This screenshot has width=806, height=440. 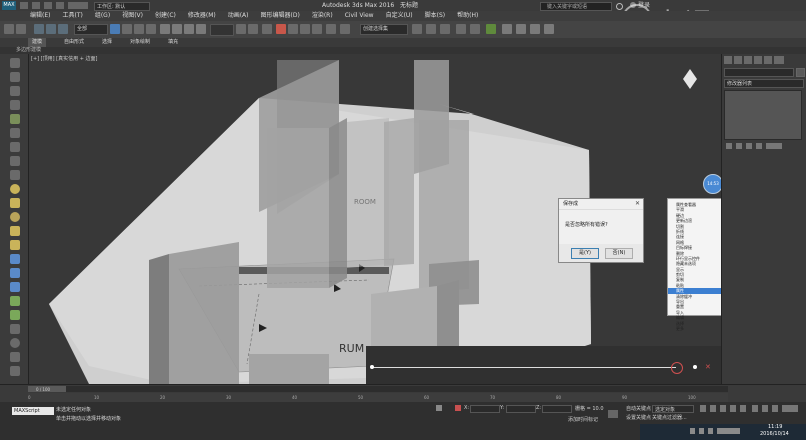 What do you see at coordinates (202, 16) in the screenshot?
I see `menu-item: 修改器(M)` at bounding box center [202, 16].